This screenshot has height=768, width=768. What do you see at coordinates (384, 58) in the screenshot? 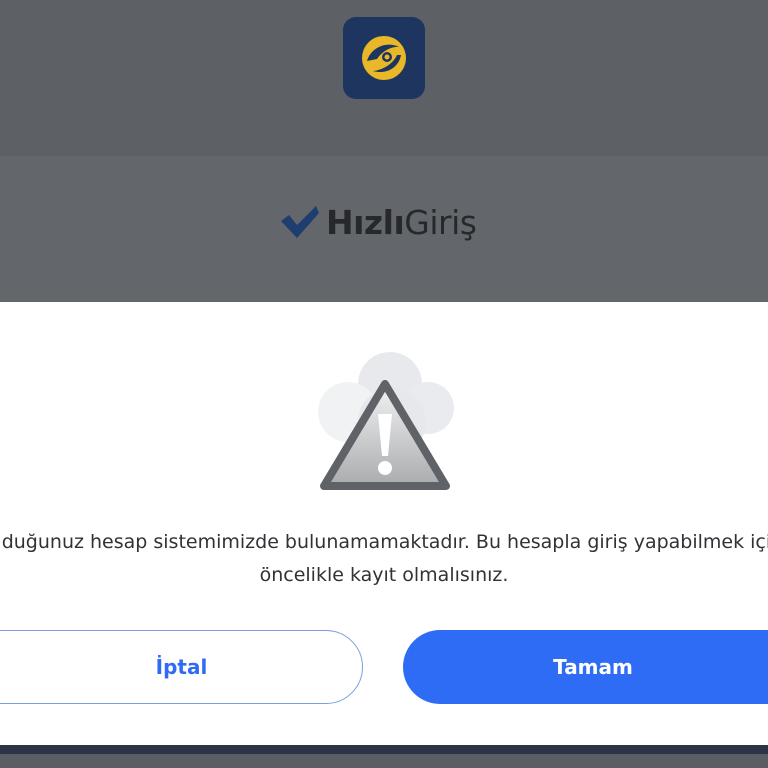
I see `turkcell-logo-icon` at bounding box center [384, 58].